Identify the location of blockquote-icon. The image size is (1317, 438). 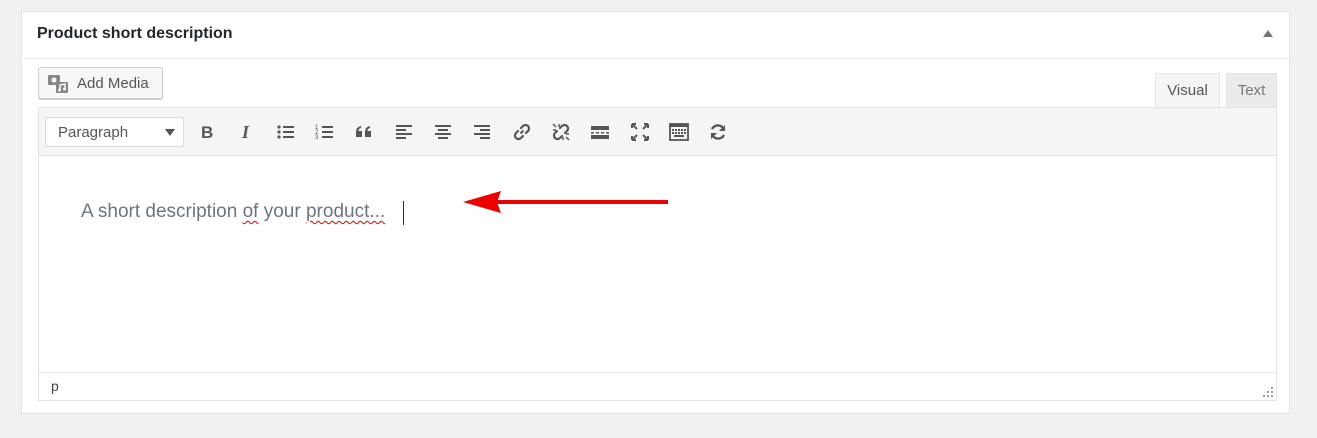
(363, 131).